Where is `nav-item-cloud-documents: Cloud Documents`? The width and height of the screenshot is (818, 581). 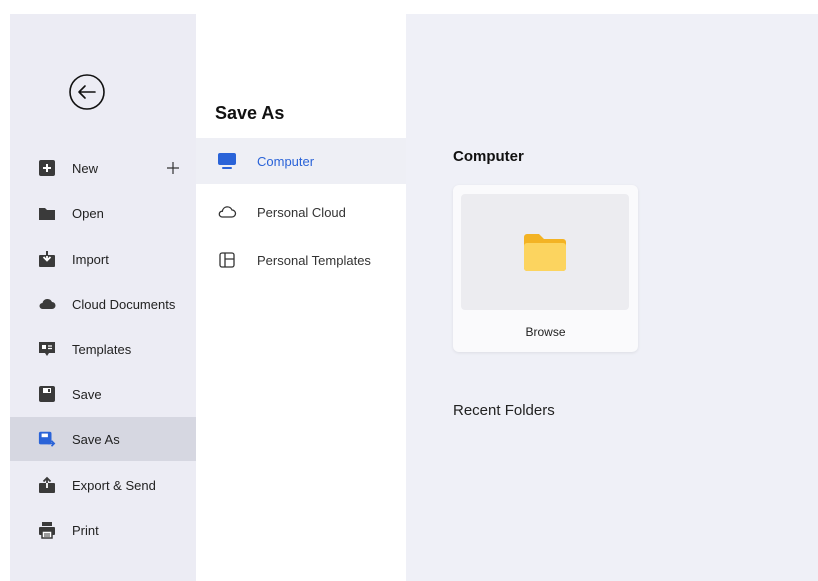
nav-item-cloud-documents: Cloud Documents is located at coordinates (103, 304).